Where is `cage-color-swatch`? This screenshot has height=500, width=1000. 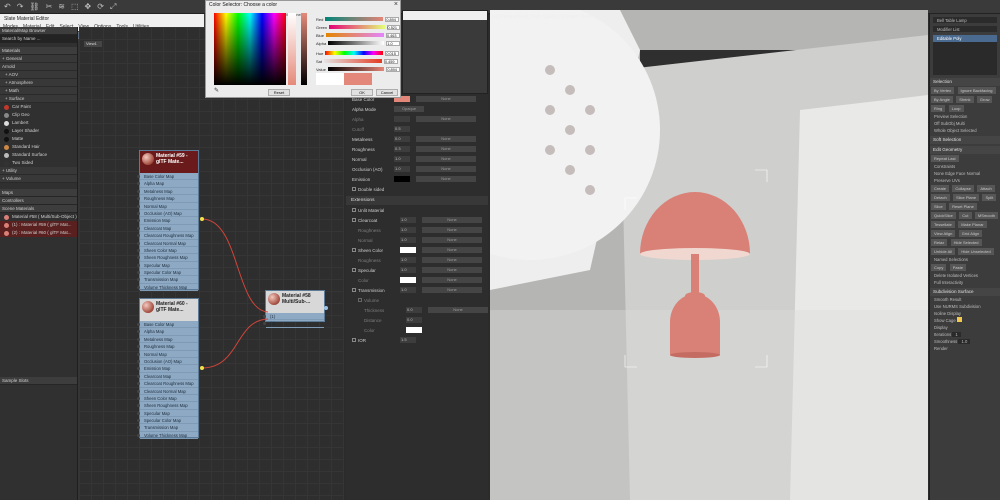
cage-color-swatch is located at coordinates (959, 319).